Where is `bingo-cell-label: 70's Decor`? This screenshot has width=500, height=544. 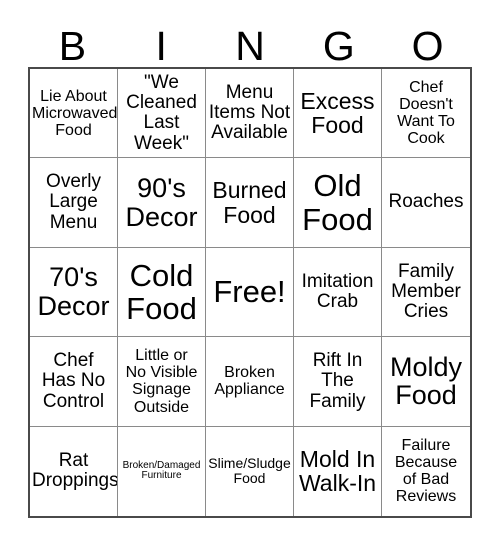
bingo-cell-label: 70's Decor is located at coordinates (73, 291).